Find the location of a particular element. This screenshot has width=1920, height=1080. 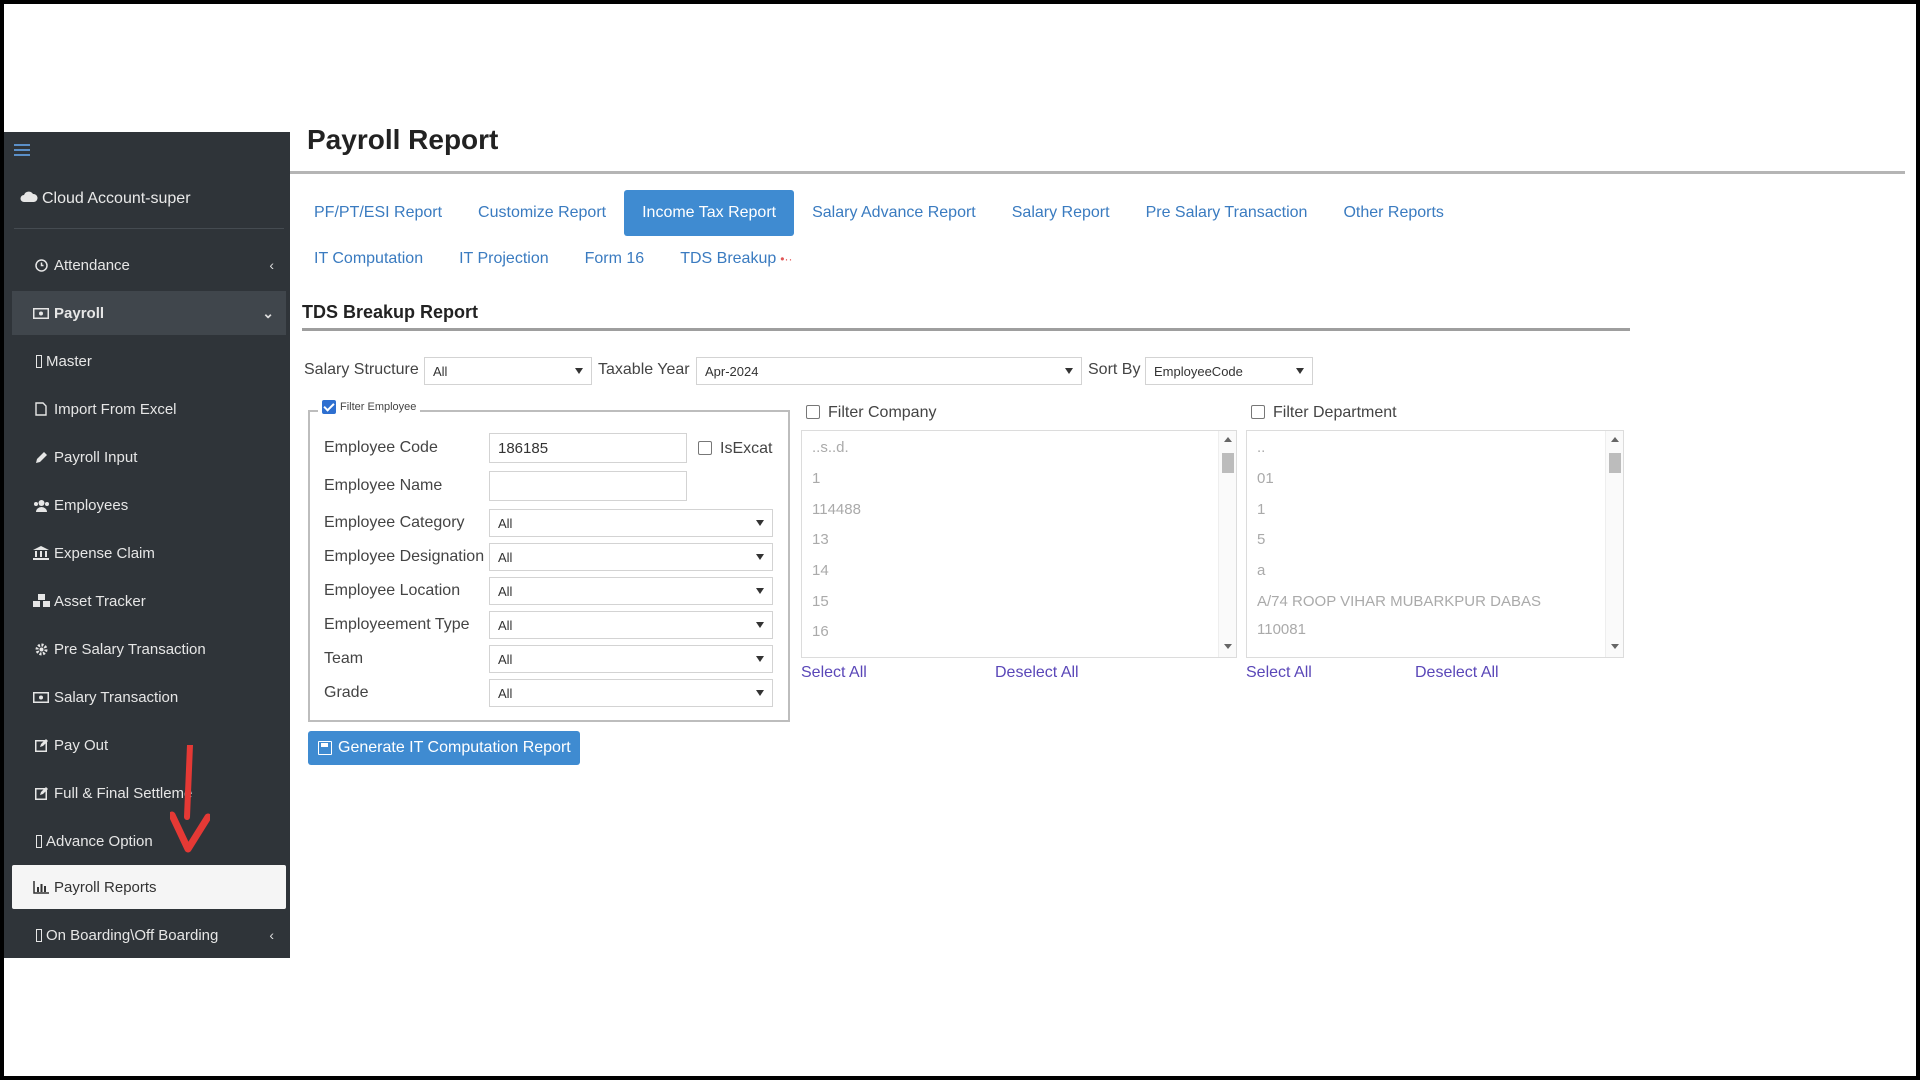

department-deselect-all-link: Deselect All is located at coordinates (1457, 673).